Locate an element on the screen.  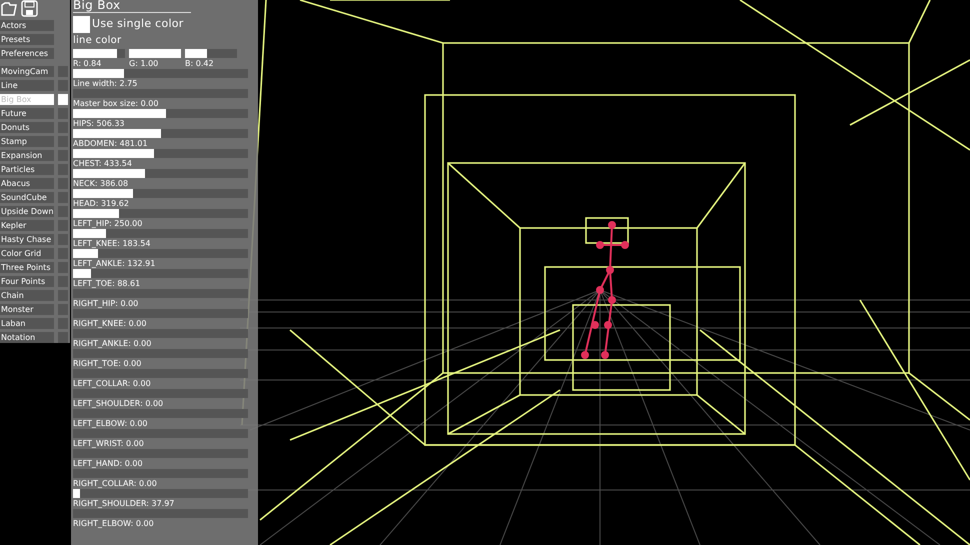
scene-button: Future is located at coordinates (27, 113).